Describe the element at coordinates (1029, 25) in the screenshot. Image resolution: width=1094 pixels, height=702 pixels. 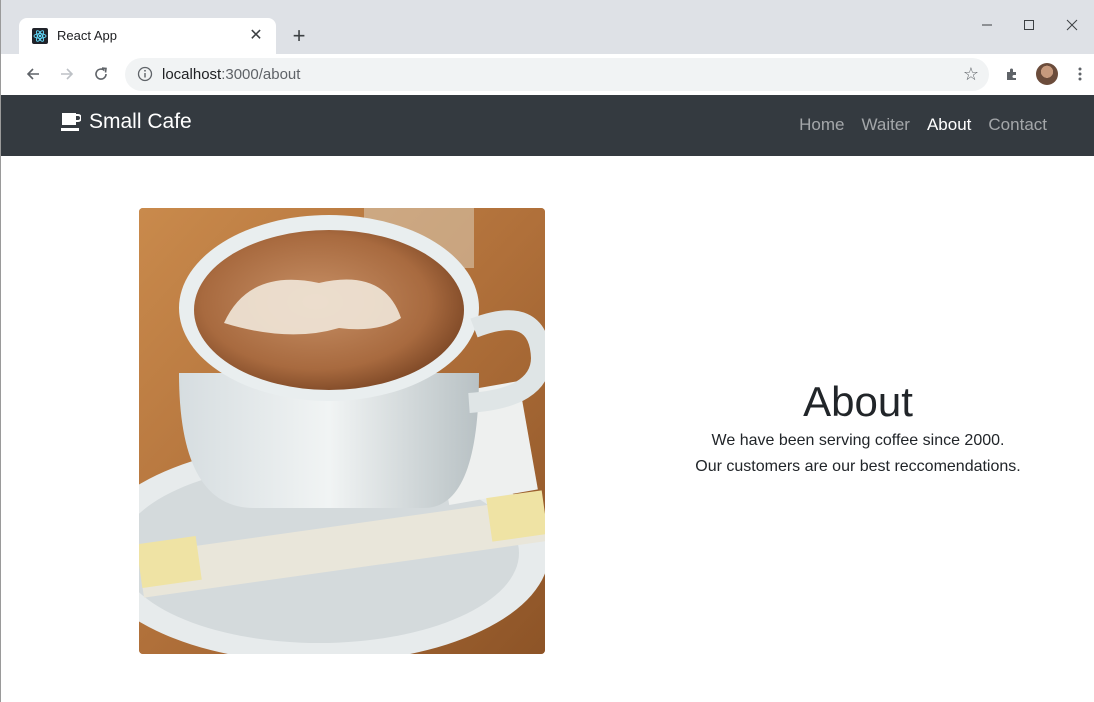
I see `maximize-icon` at that location.